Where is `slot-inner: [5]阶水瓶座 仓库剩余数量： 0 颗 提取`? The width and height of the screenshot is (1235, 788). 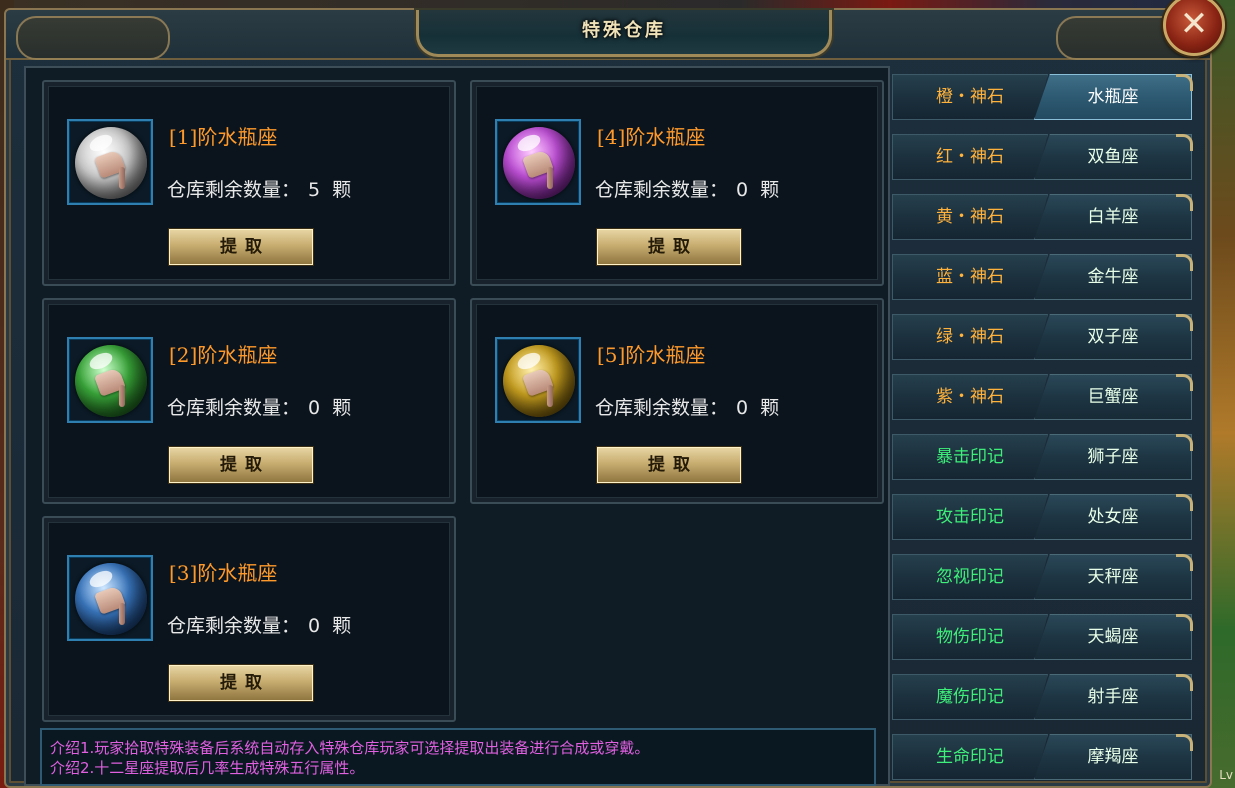
slot-inner: [5]阶水瓶座 仓库剩余数量： 0 颗 提取 is located at coordinates (677, 401).